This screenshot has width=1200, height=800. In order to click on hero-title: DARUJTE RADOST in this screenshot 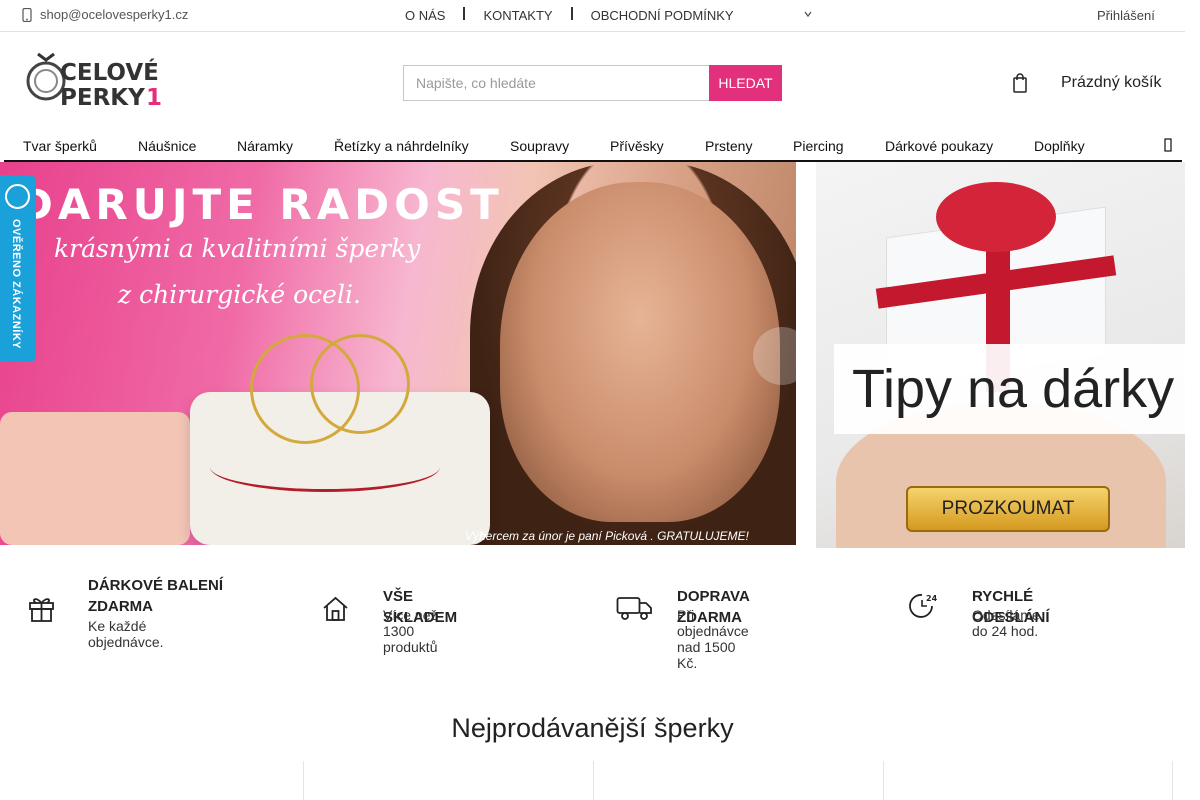, I will do `click(261, 204)`.